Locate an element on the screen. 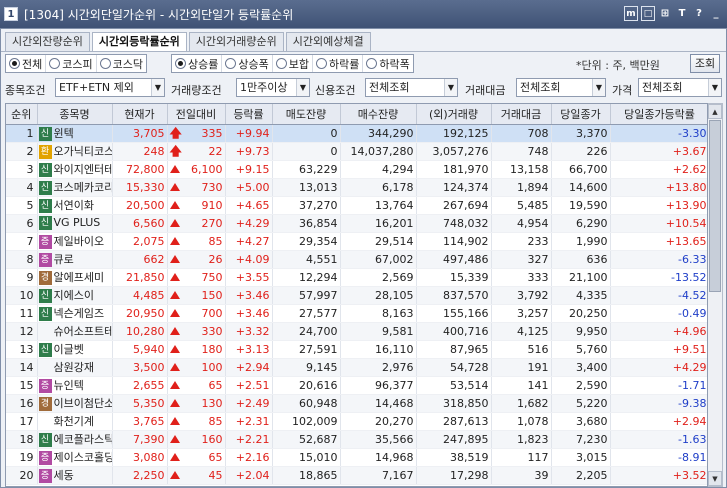  stock-name-cell: 증 제일바이오 is located at coordinates (75, 241).